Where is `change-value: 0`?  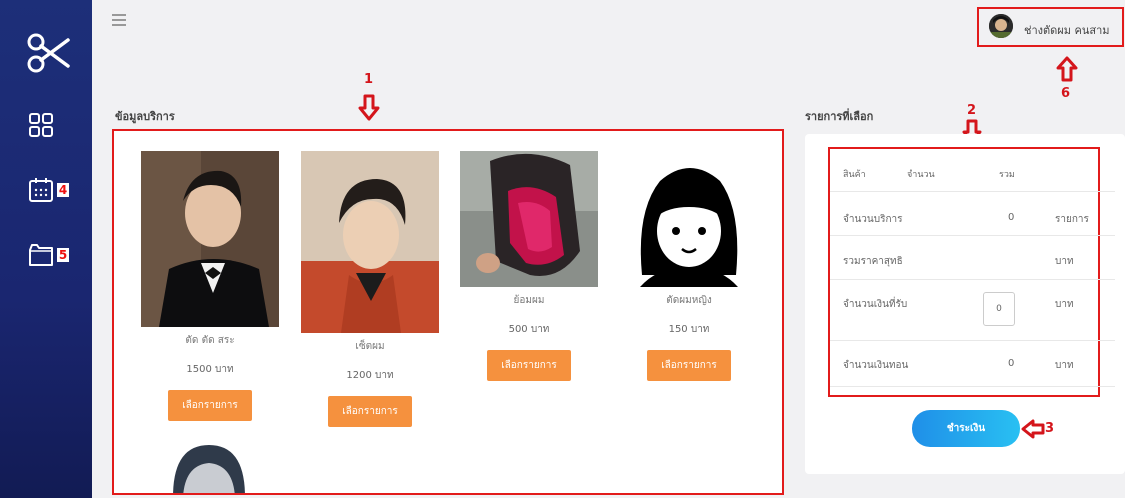 change-value: 0 is located at coordinates (1011, 363).